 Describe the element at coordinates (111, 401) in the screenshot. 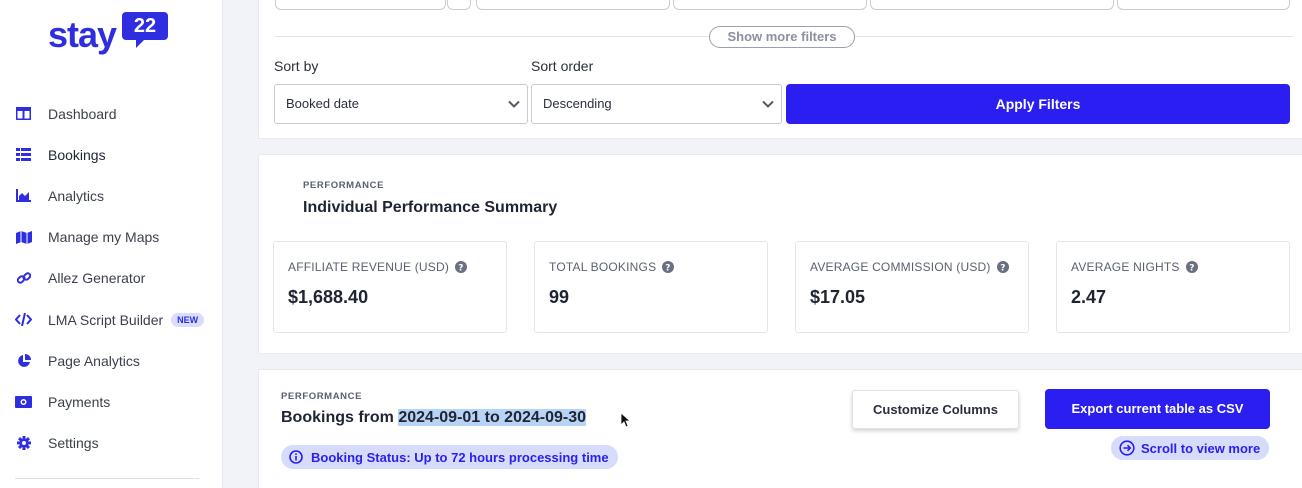

I see `sidebar-item-payments: Payments` at that location.